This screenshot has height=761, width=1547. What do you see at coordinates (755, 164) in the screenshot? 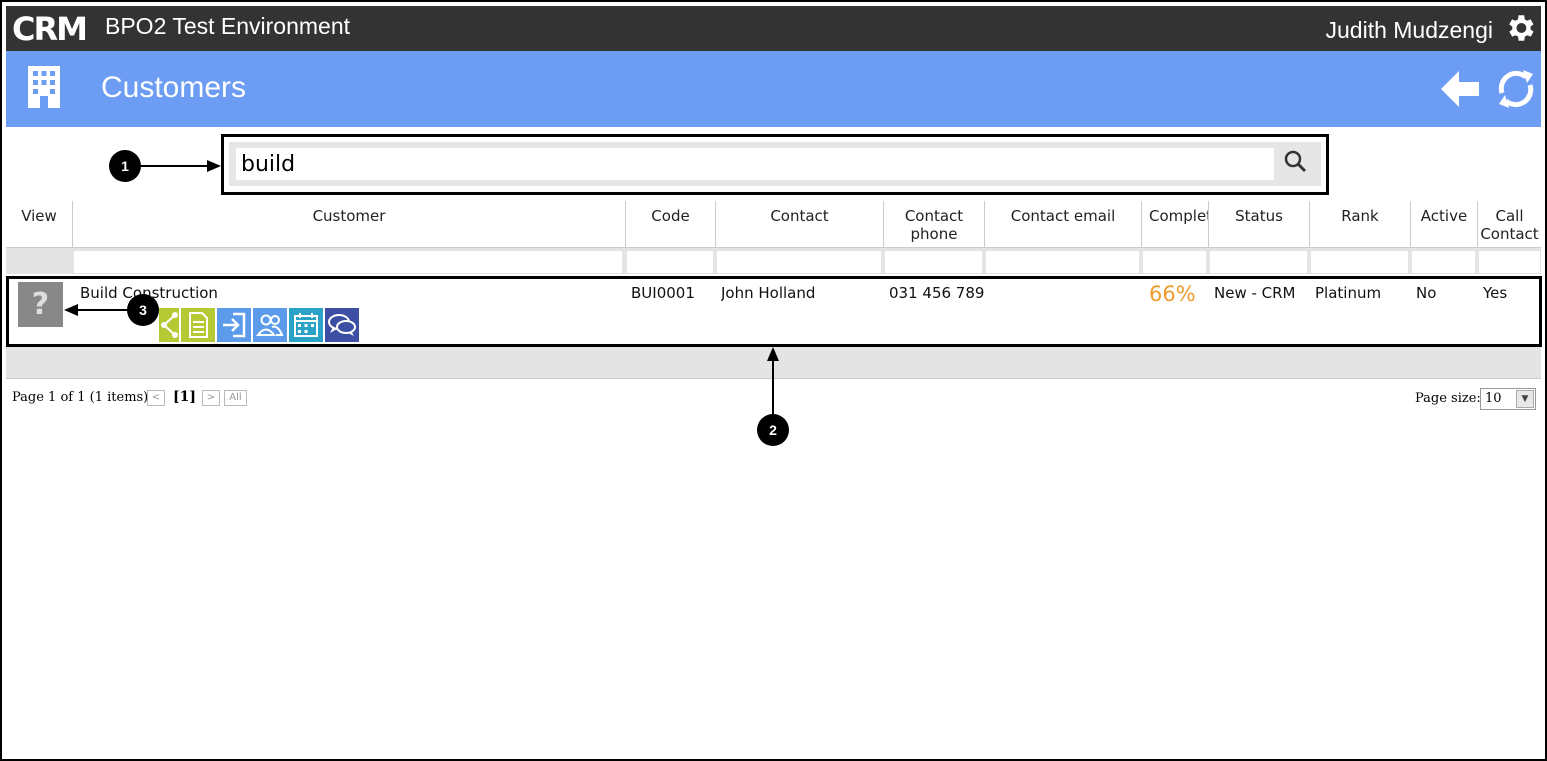
I see `search-input` at bounding box center [755, 164].